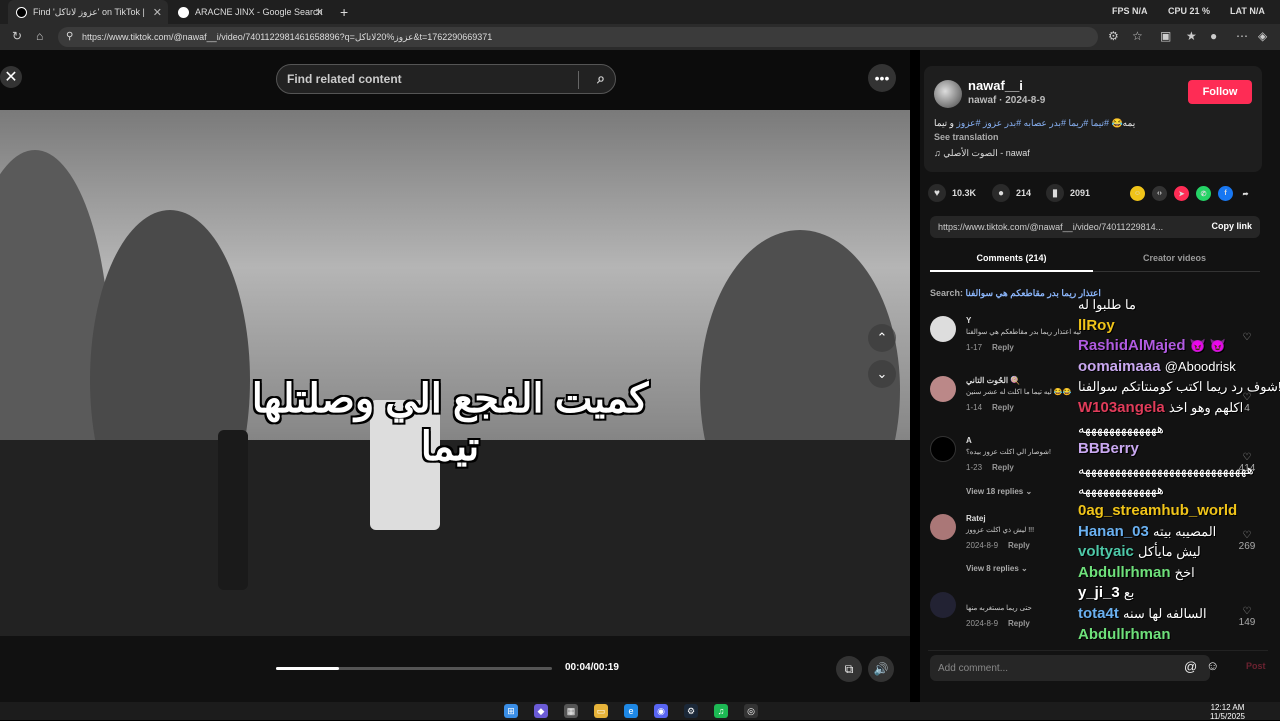 This screenshot has width=1280, height=721. Describe the element at coordinates (1099, 592) in the screenshot. I see `chat-username: y_ji_3` at that location.